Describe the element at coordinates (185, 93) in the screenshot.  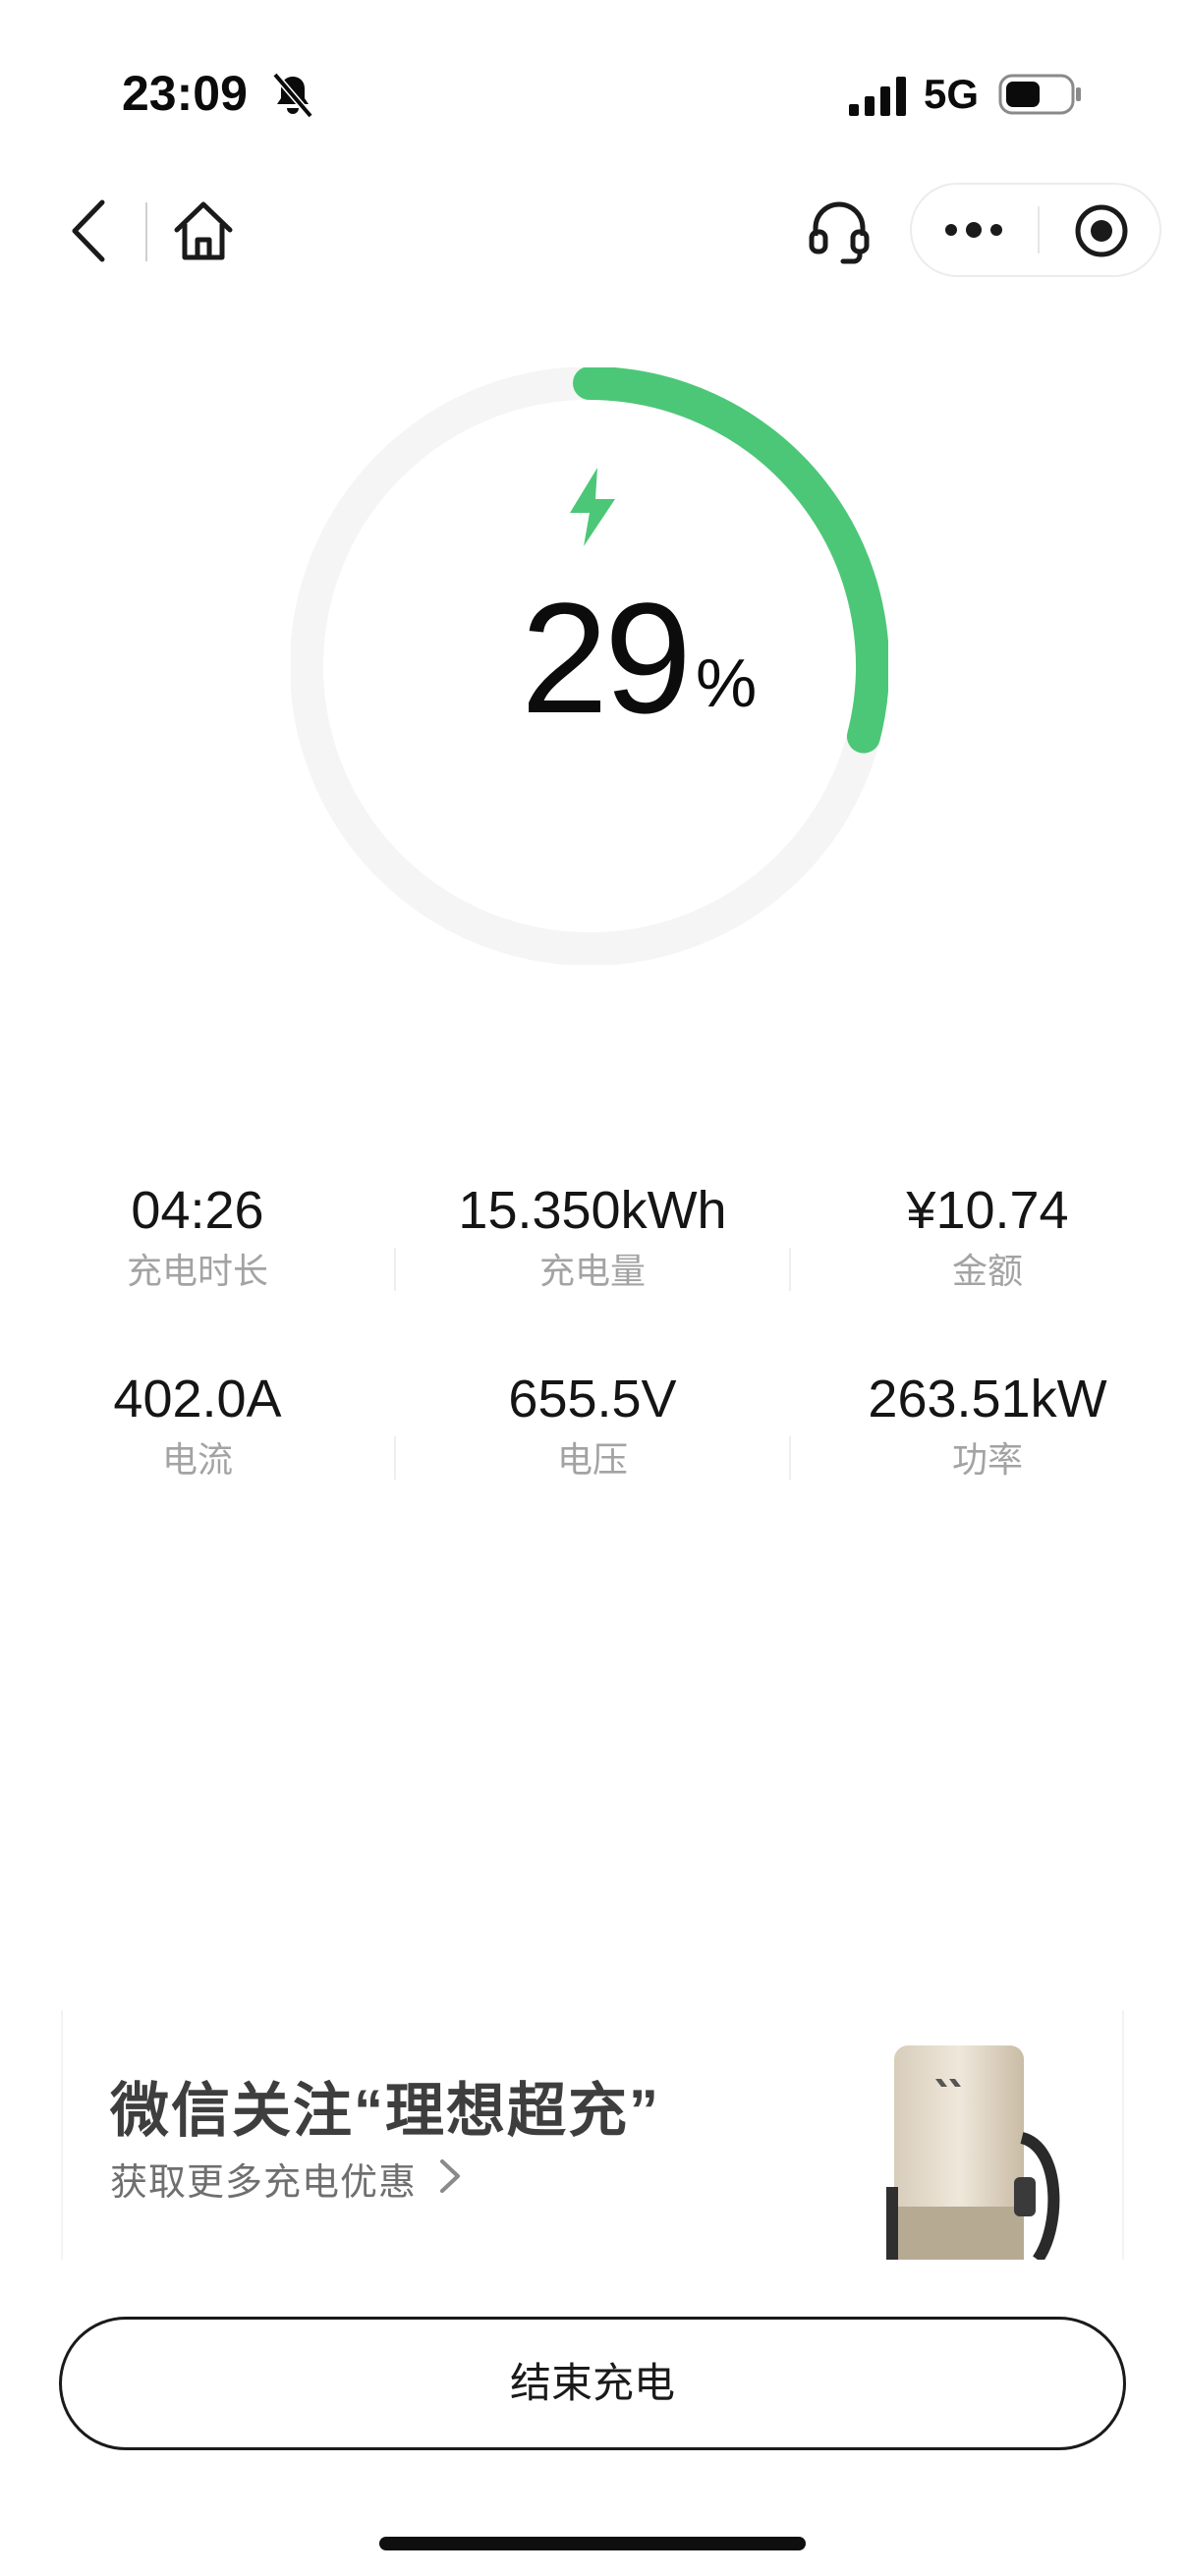
I see `status-time: 23:09` at that location.